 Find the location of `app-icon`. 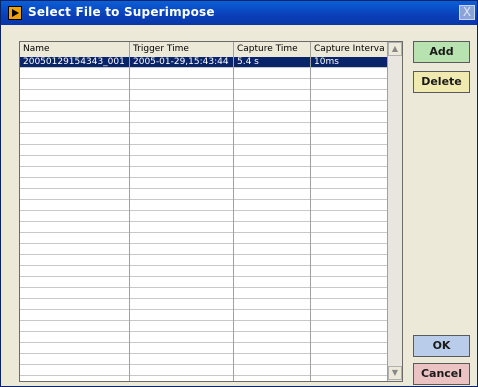

app-icon is located at coordinates (15, 13).